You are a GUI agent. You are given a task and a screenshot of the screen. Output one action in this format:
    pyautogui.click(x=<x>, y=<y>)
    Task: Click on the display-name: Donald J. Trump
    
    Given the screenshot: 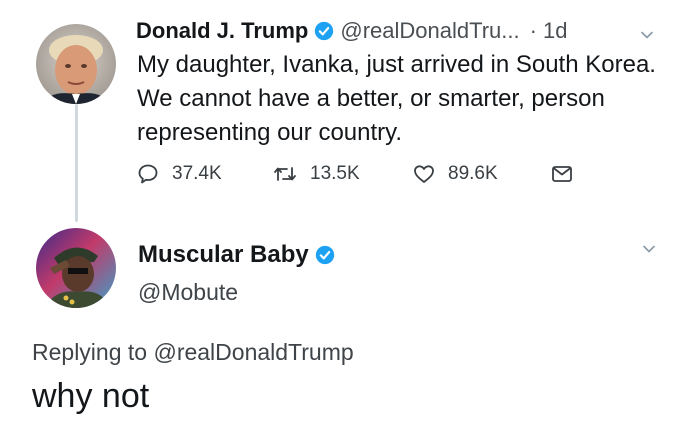 What is the action you would take?
    pyautogui.click(x=222, y=31)
    